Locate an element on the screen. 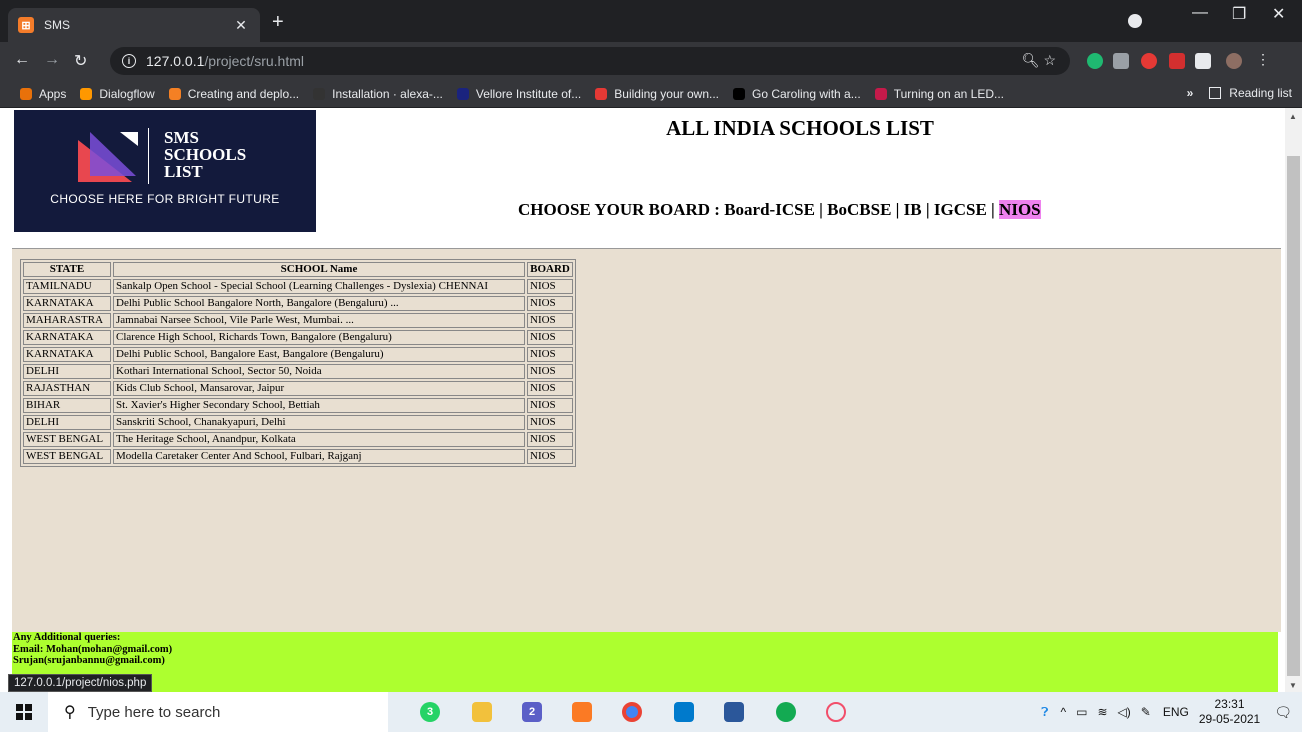  column-header-board: BOARD is located at coordinates (550, 269).